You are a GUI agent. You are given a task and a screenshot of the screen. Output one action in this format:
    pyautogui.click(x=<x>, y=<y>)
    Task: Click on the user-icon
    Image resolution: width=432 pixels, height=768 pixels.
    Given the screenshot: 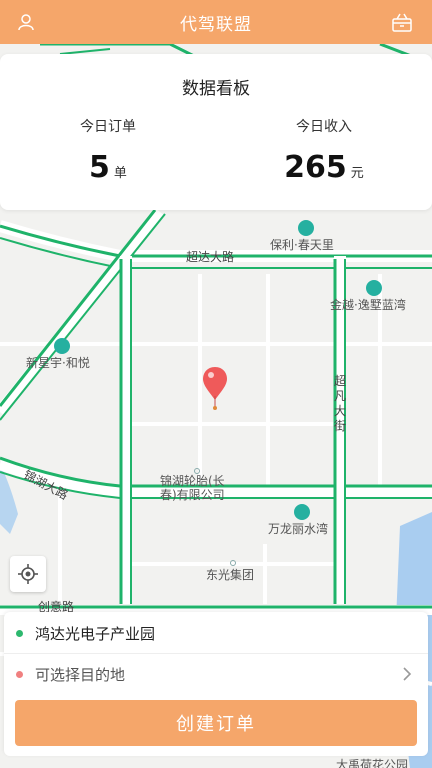 What is the action you would take?
    pyautogui.click(x=26, y=22)
    